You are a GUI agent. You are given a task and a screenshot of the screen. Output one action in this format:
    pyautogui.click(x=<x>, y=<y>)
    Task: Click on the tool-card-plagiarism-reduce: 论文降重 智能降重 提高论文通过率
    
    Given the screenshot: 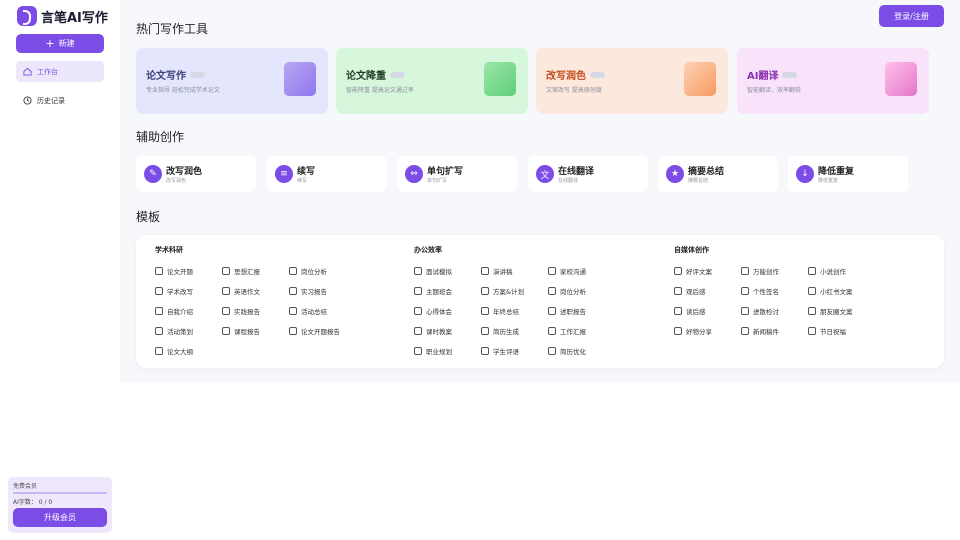 What is the action you would take?
    pyautogui.click(x=432, y=81)
    